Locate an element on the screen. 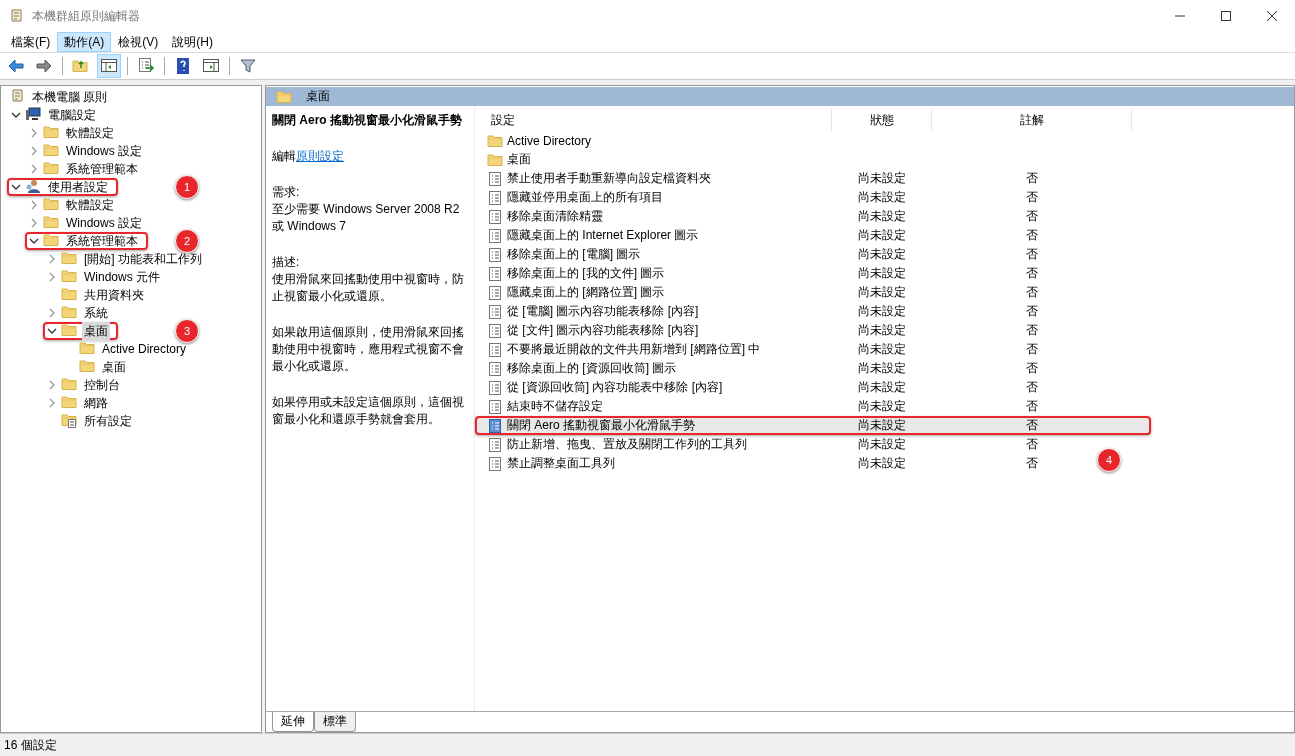 The image size is (1295, 756). tree-item: 本機電腦 原則 is located at coordinates (70, 97).